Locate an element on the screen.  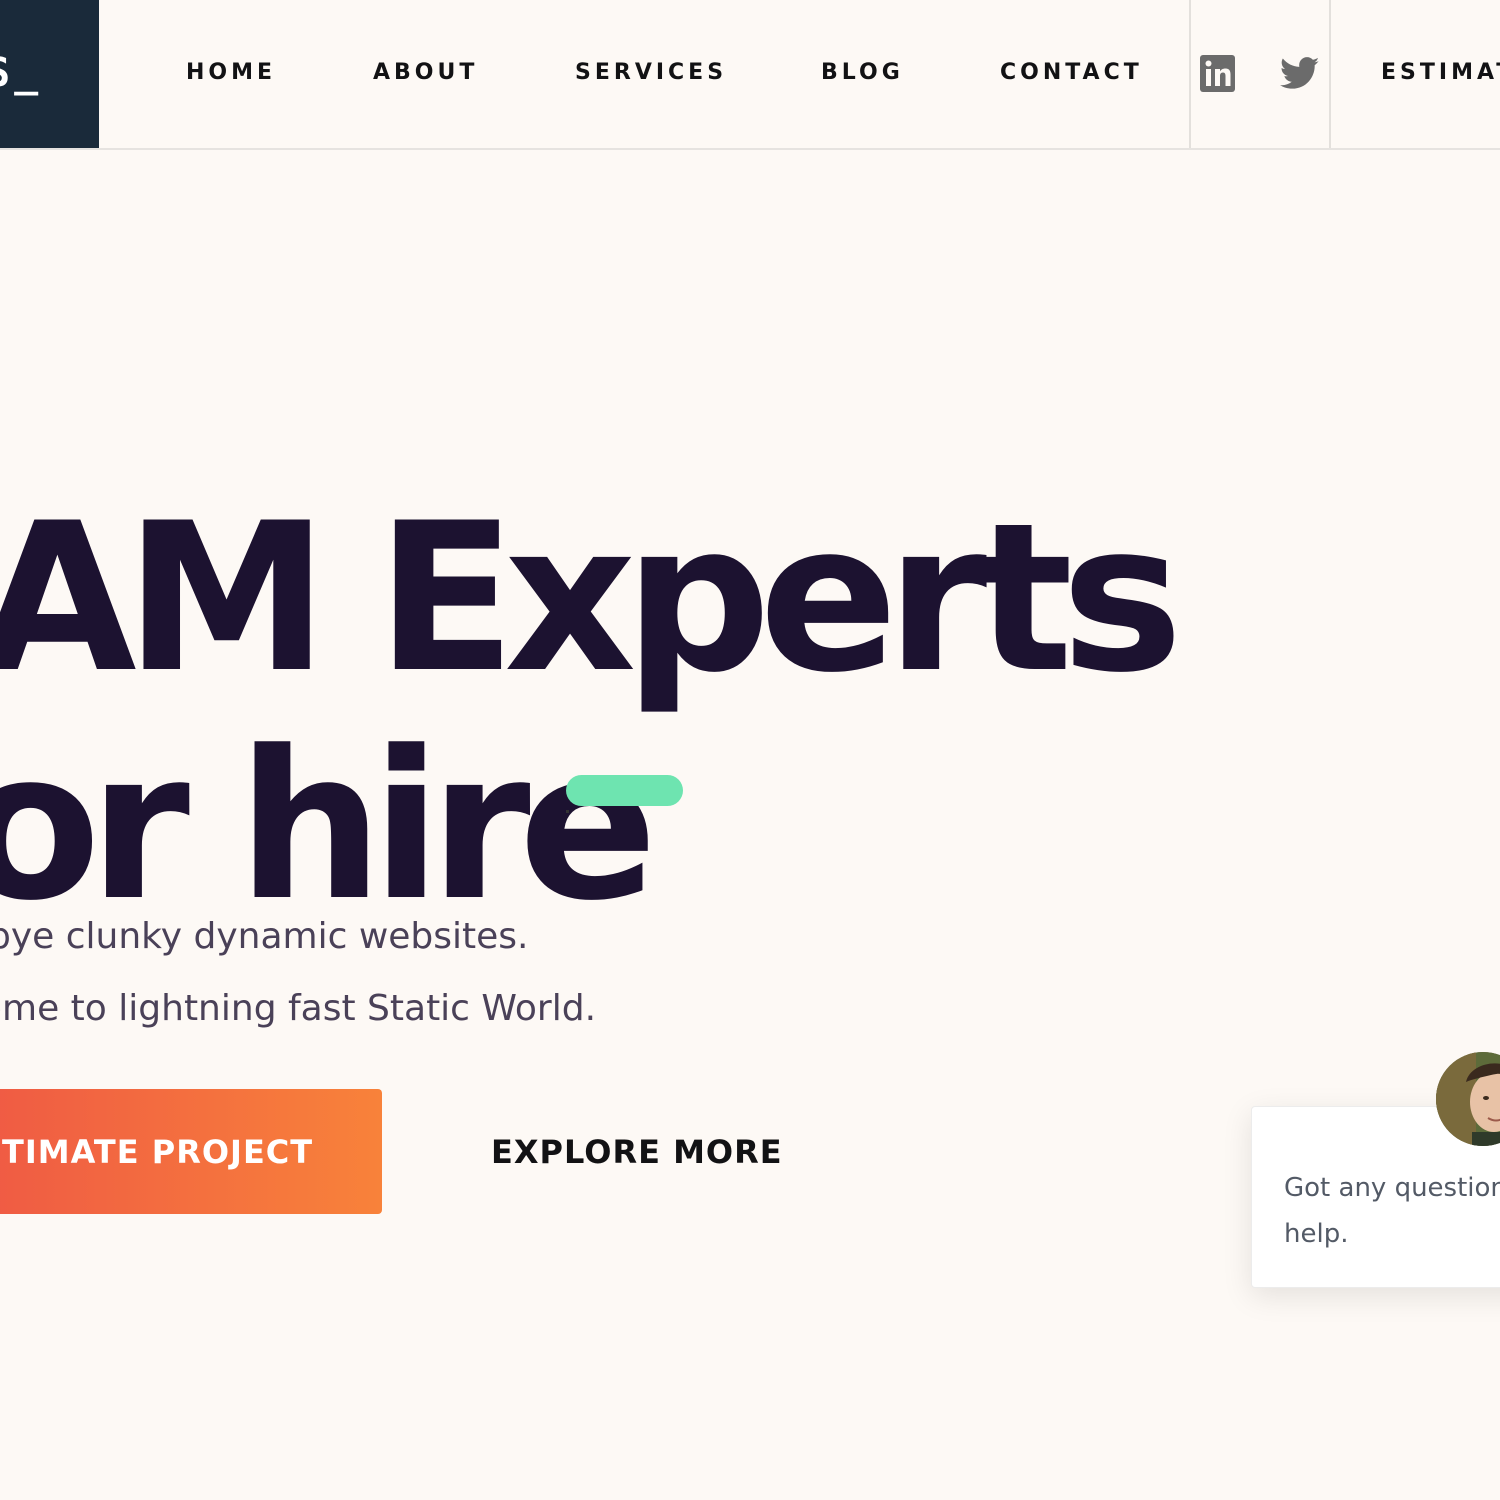
hero-subtitle-line-2: ome to lightning fast Static World. is located at coordinates (298, 1008).